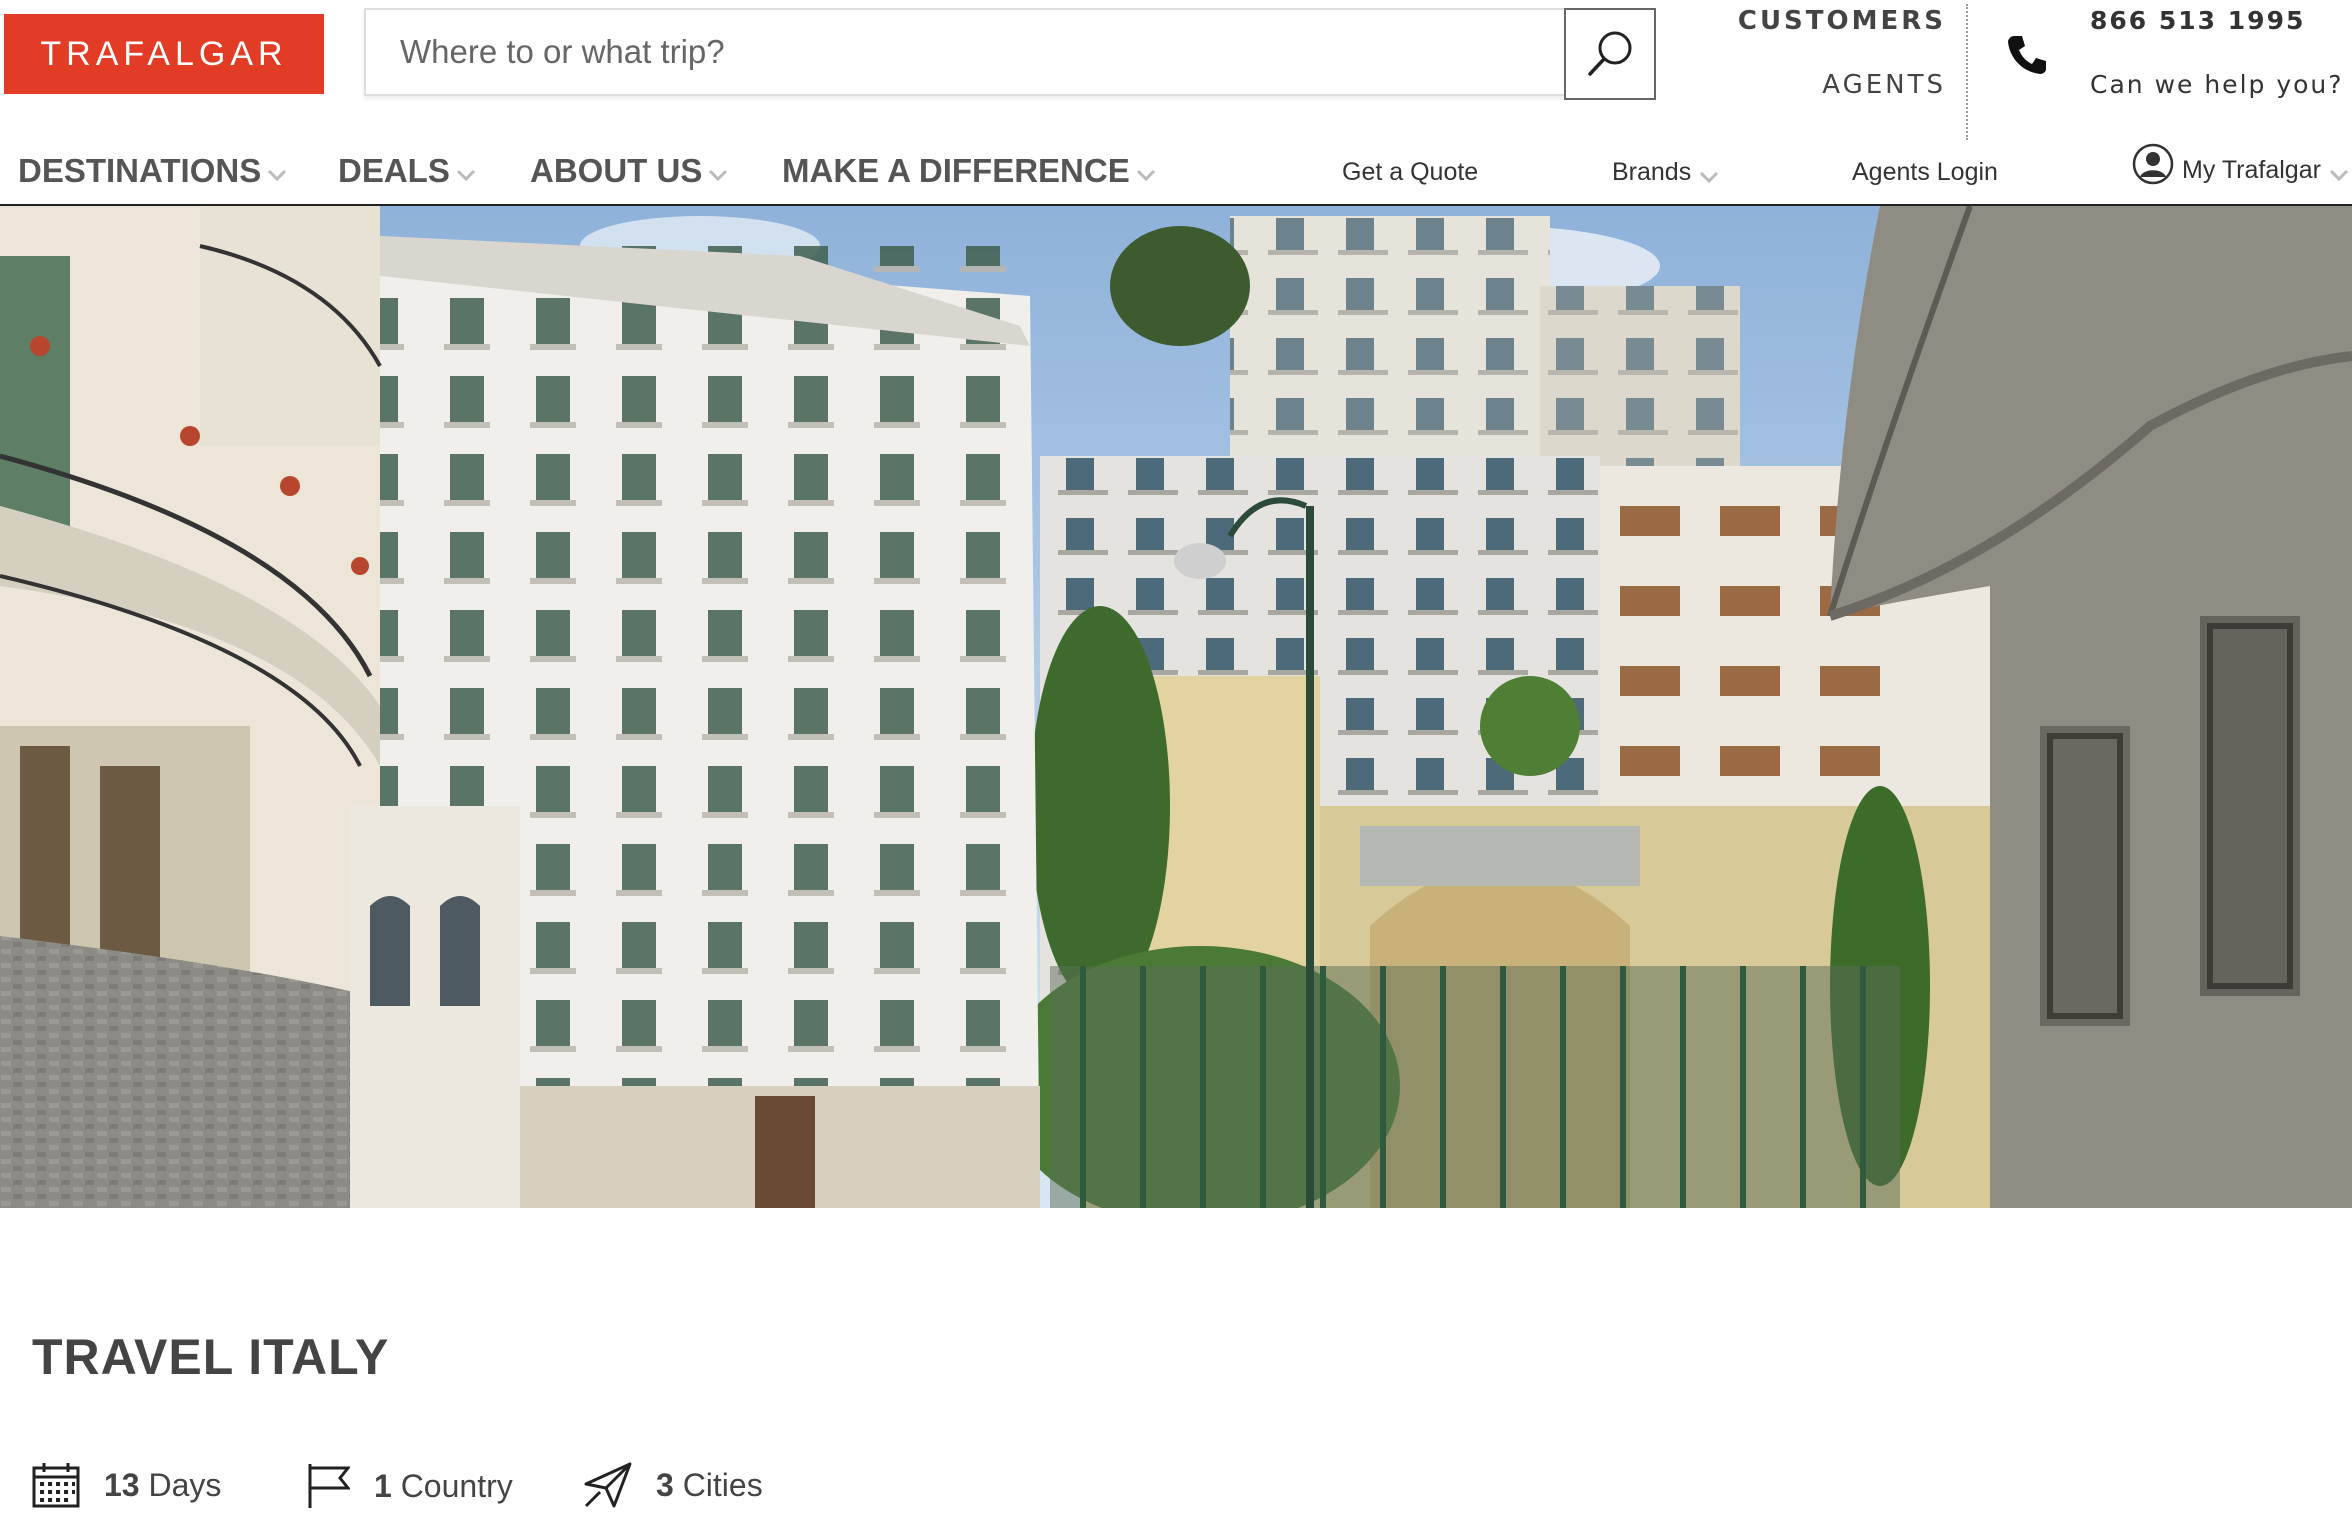 The width and height of the screenshot is (2352, 1538). What do you see at coordinates (164, 54) in the screenshot?
I see `trafalgar-logo: TRAFALGAR` at bounding box center [164, 54].